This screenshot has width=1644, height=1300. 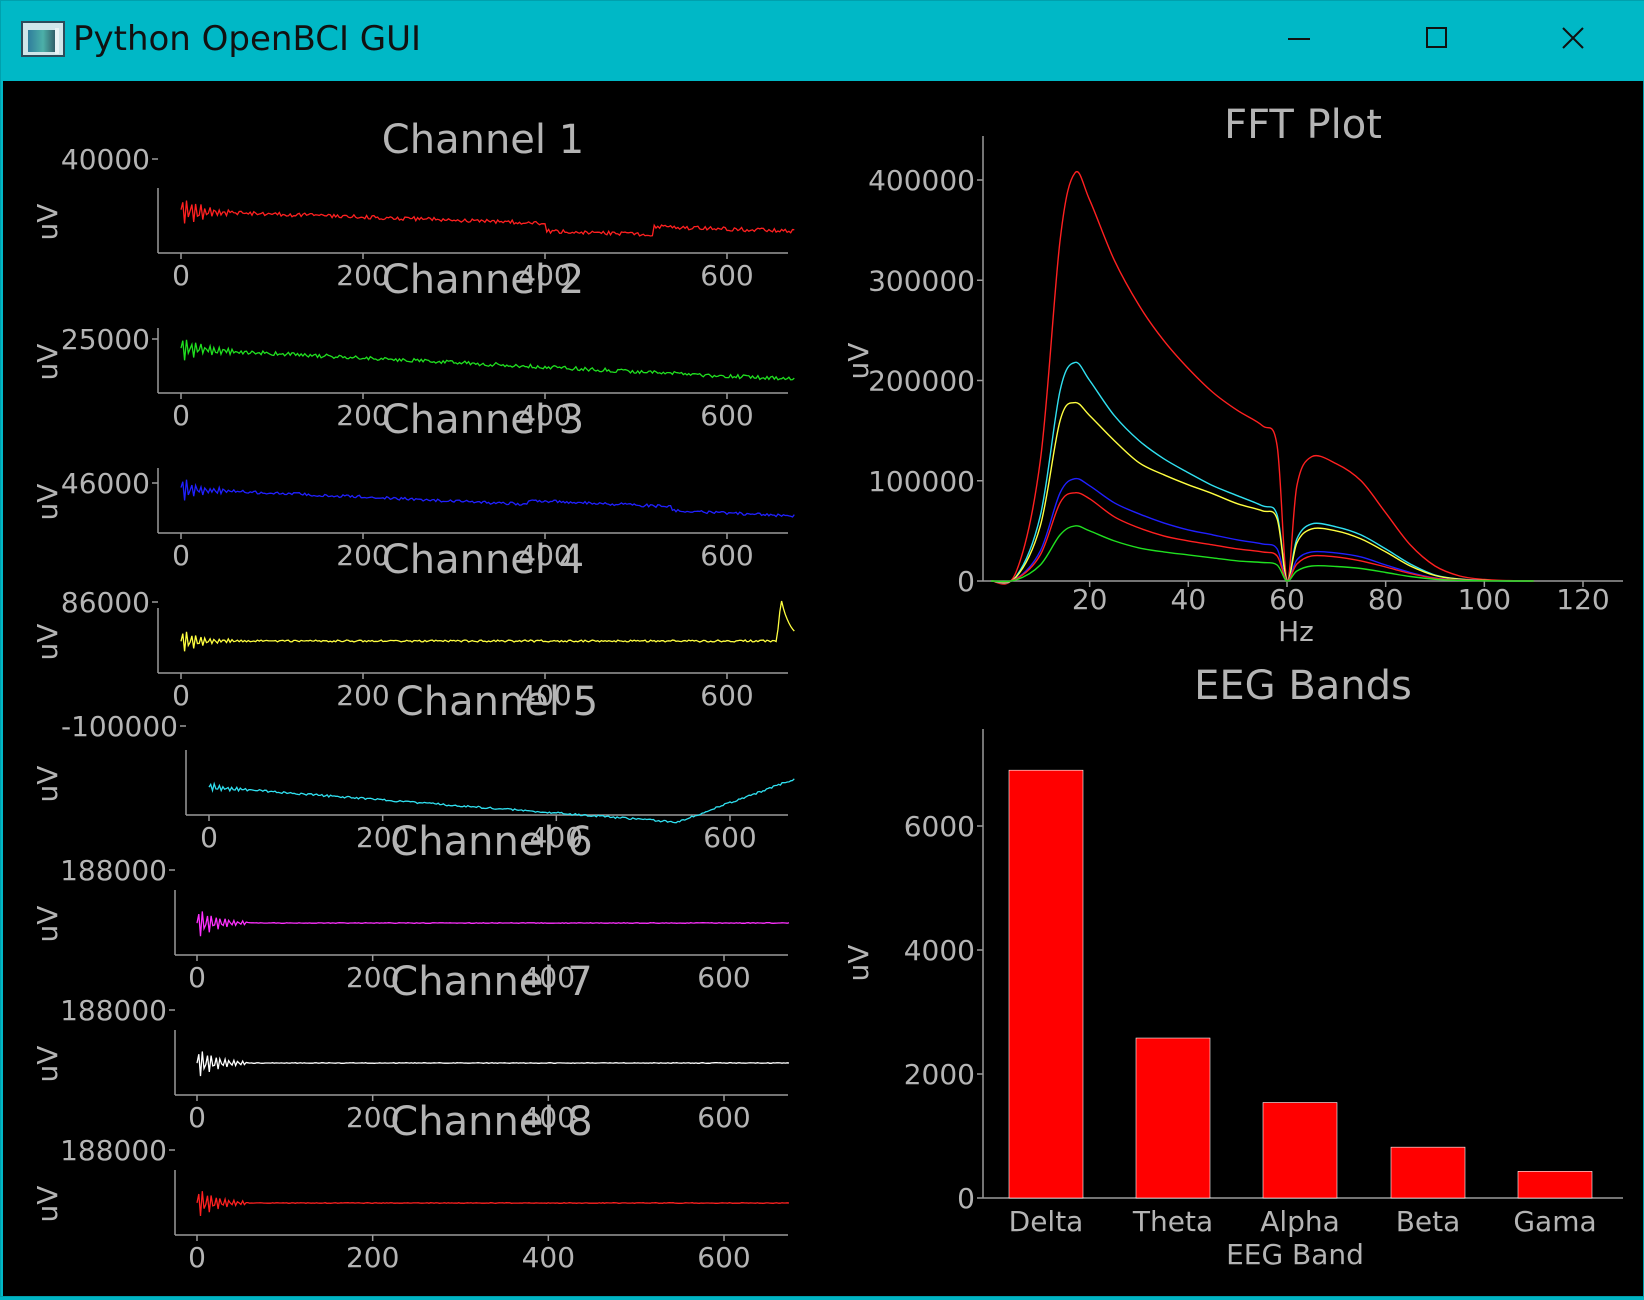 I want to click on fft-x-tick-label: 120, so click(x=1582, y=599).